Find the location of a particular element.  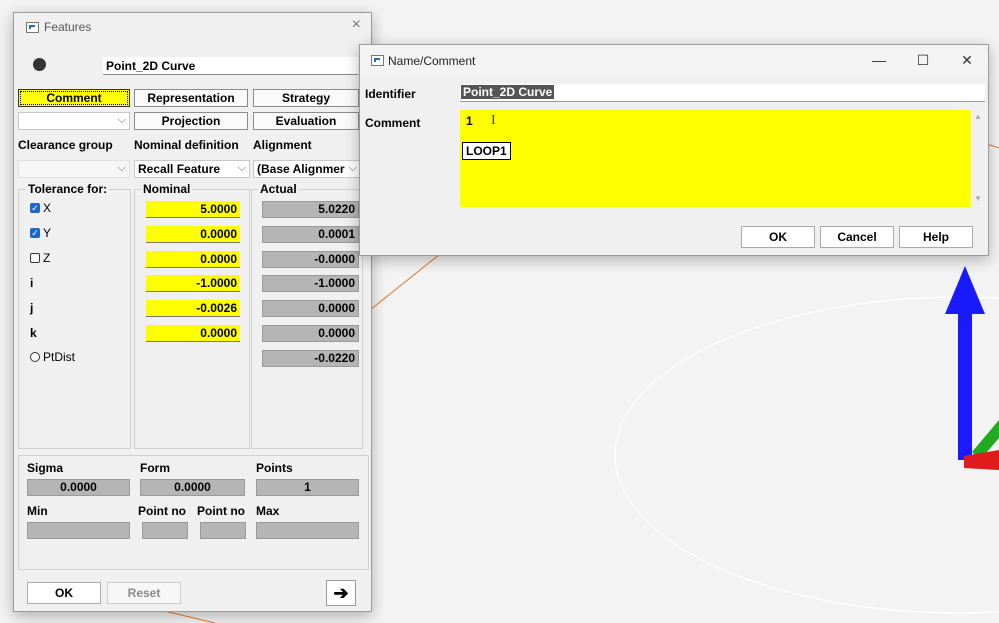

dialog-titlebar: Name/Comment — ☐ ✕ is located at coordinates (674, 60).